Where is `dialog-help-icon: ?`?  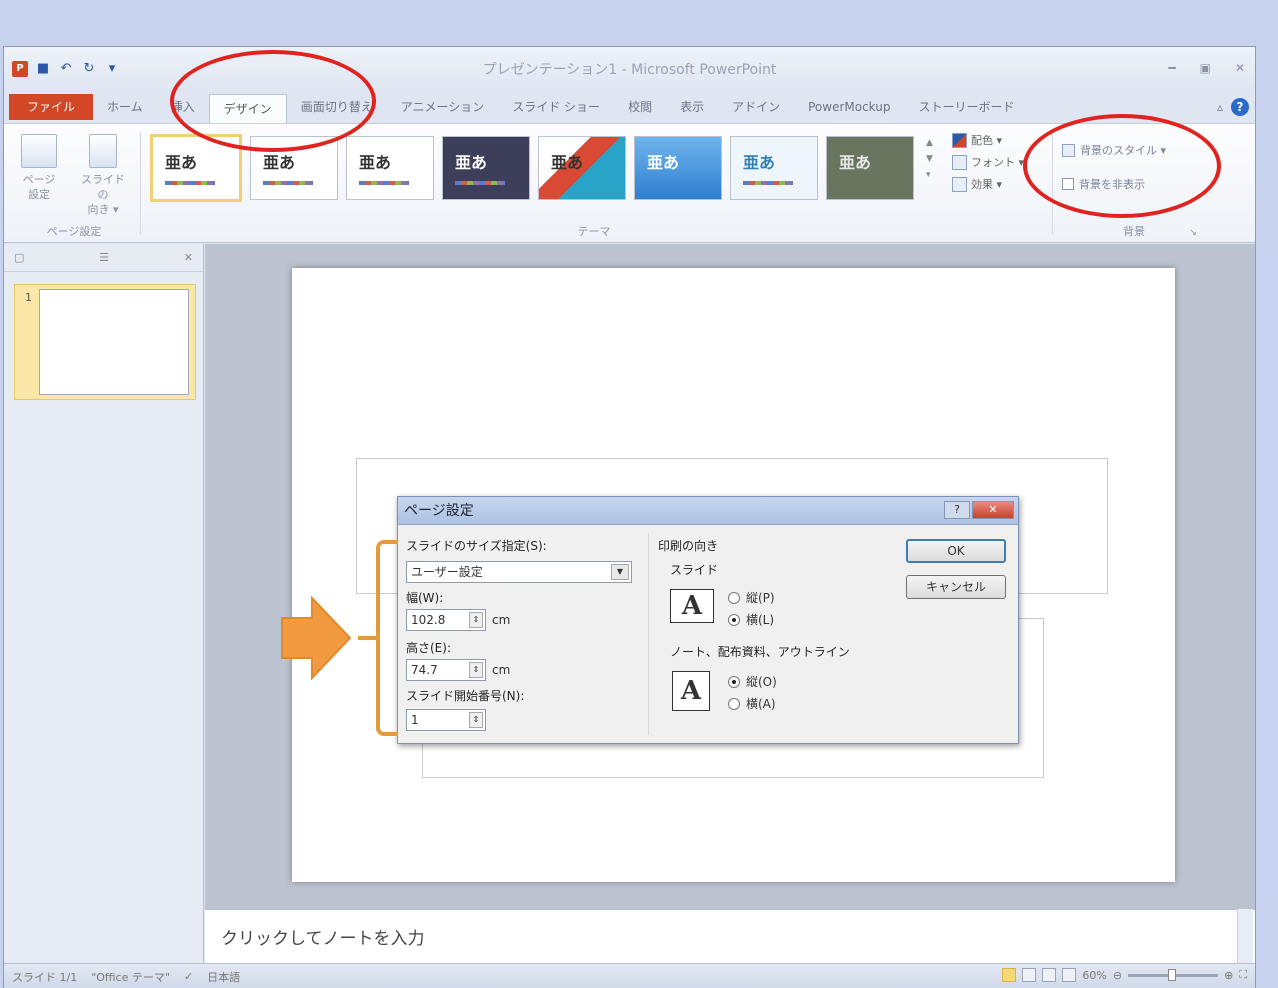
dialog-help-icon: ? is located at coordinates (957, 510).